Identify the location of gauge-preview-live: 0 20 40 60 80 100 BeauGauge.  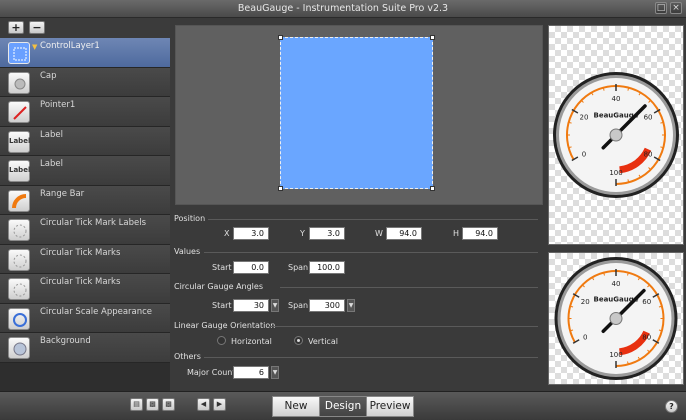
(616, 318).